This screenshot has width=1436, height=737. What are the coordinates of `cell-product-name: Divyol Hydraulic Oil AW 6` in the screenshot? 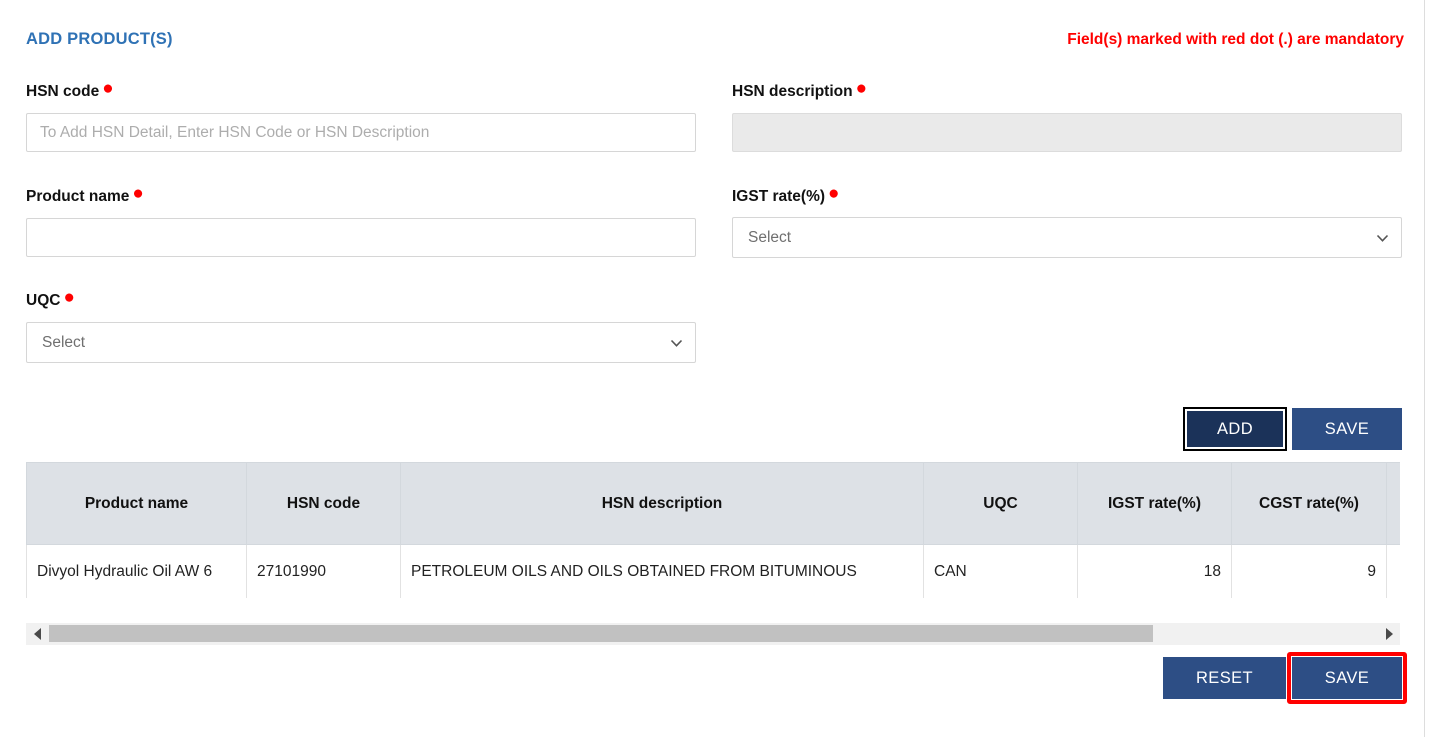 It's located at (136, 571).